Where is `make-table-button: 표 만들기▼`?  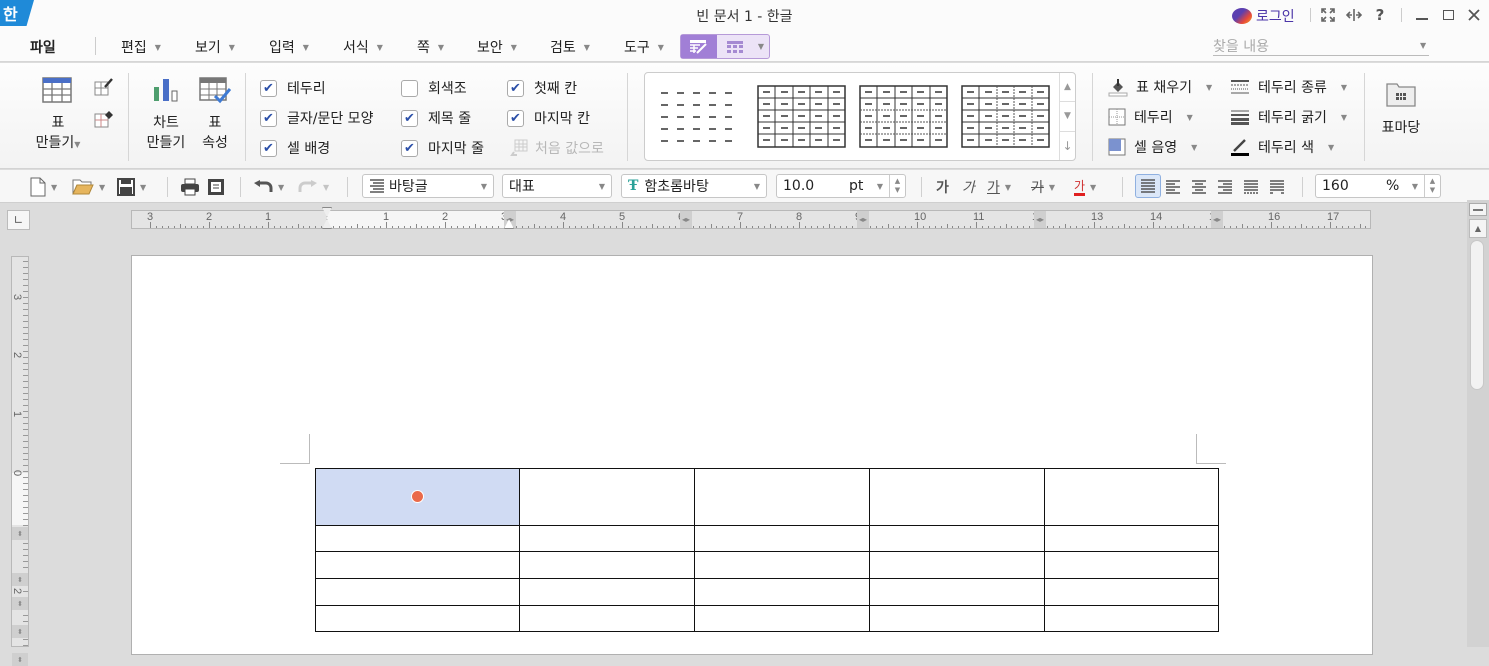
make-table-button: 표 만들기▼ is located at coordinates (58, 116).